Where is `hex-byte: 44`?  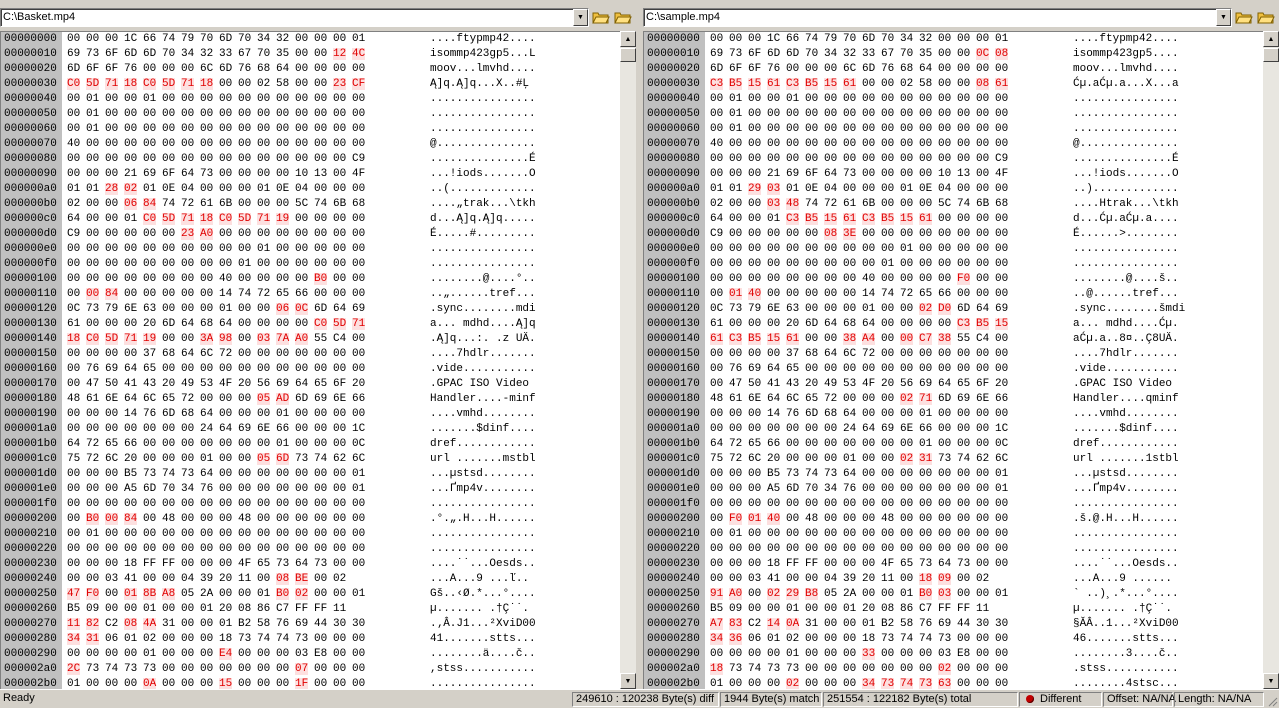 hex-byte: 44 is located at coordinates (323, 624).